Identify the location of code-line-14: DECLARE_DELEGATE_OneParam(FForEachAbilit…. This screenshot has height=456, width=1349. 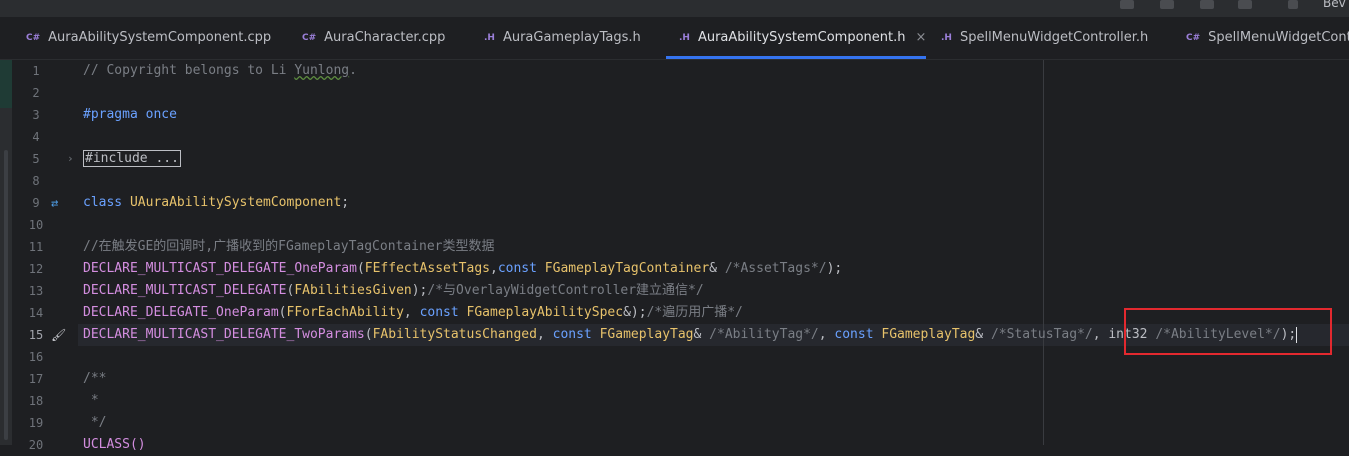
(413, 312).